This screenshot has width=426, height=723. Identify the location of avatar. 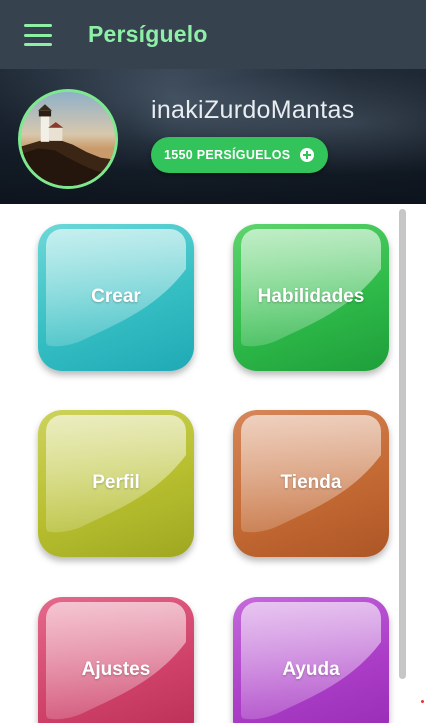
(68, 139).